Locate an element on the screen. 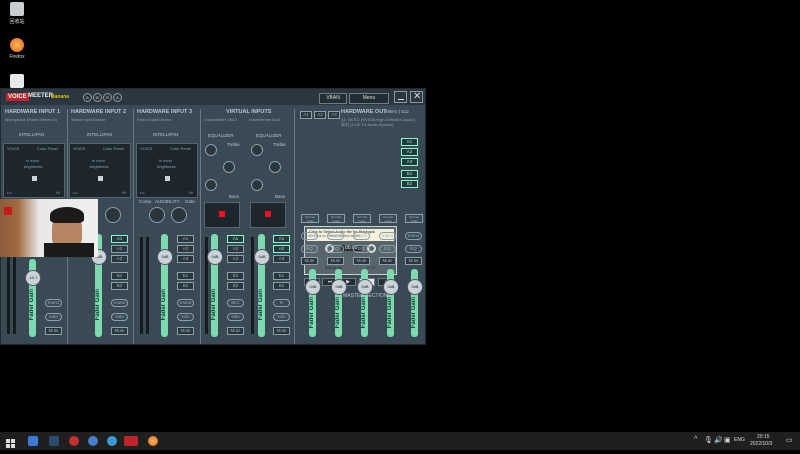  master-mono-b2: mono is located at coordinates (413, 236).